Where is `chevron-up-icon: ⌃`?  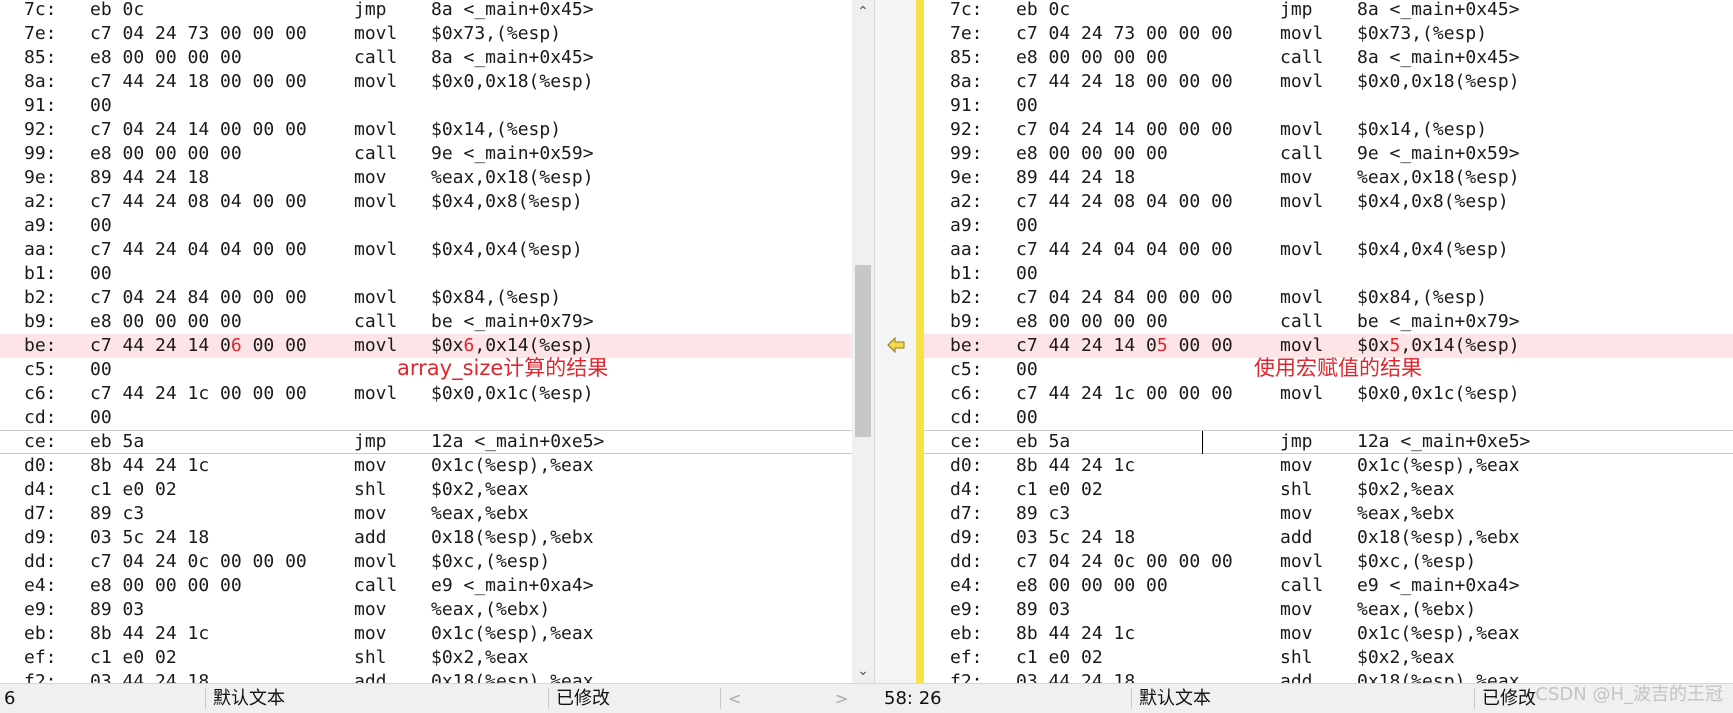
chevron-up-icon: ⌃ is located at coordinates (863, 12).